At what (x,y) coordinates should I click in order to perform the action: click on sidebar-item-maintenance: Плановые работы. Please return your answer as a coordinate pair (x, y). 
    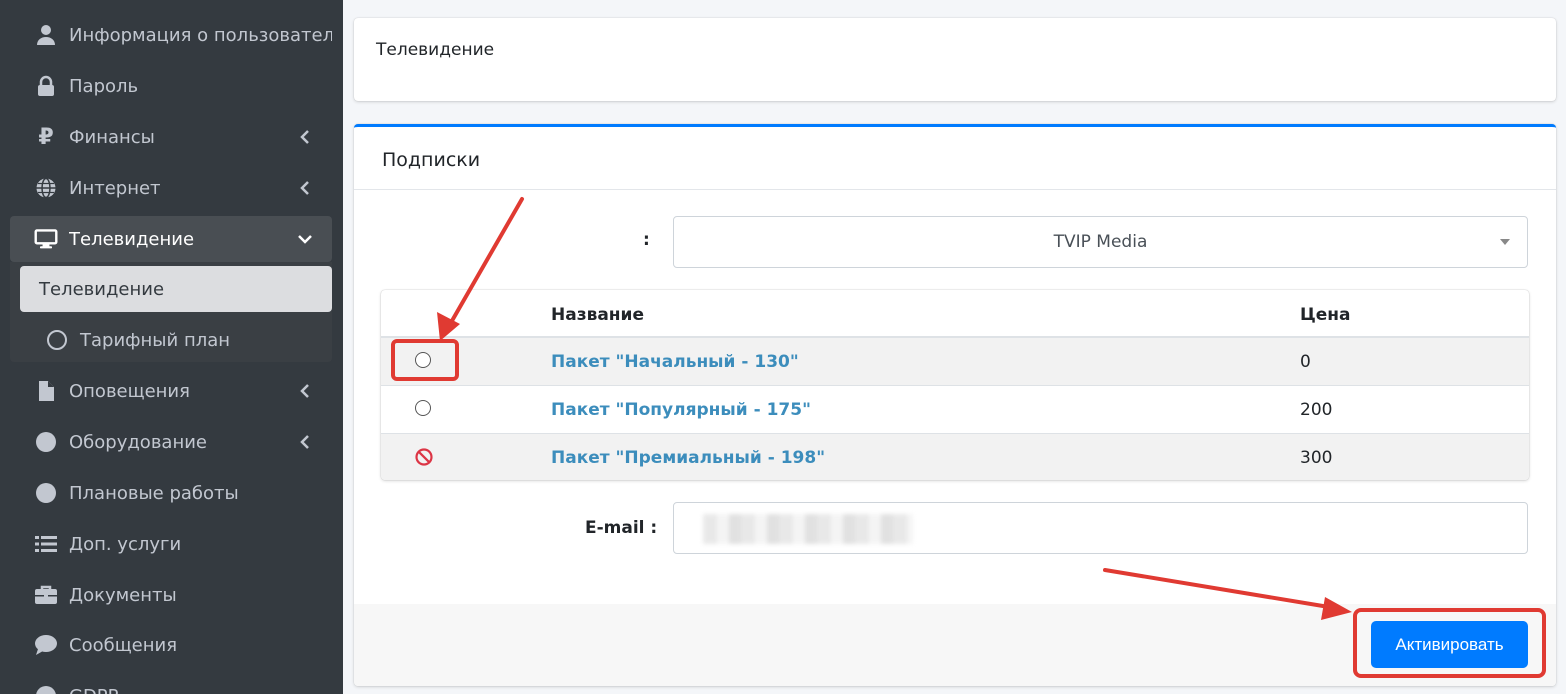
    Looking at the image, I should click on (171, 493).